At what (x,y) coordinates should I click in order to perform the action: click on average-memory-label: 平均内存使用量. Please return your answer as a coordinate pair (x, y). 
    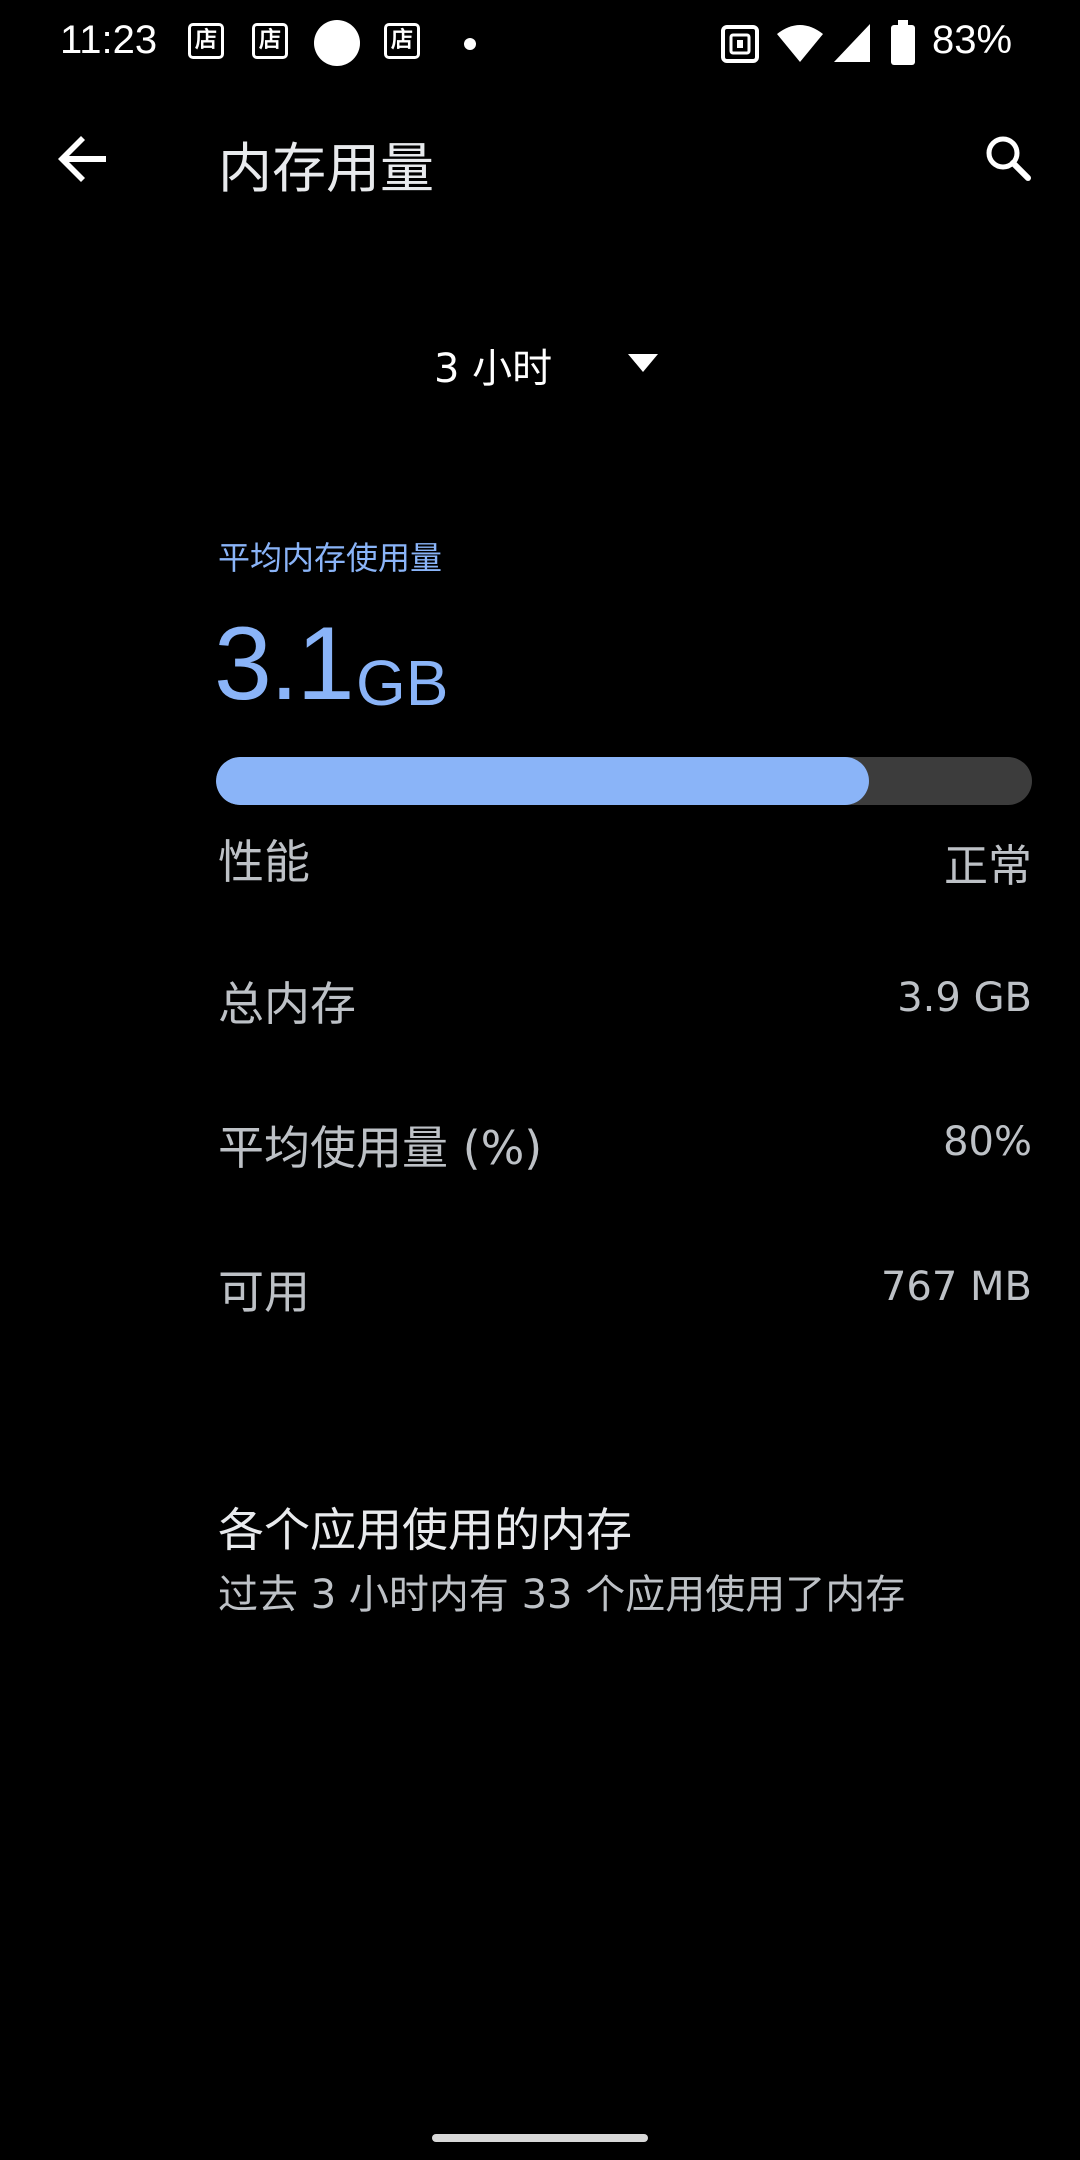
    Looking at the image, I should click on (330, 558).